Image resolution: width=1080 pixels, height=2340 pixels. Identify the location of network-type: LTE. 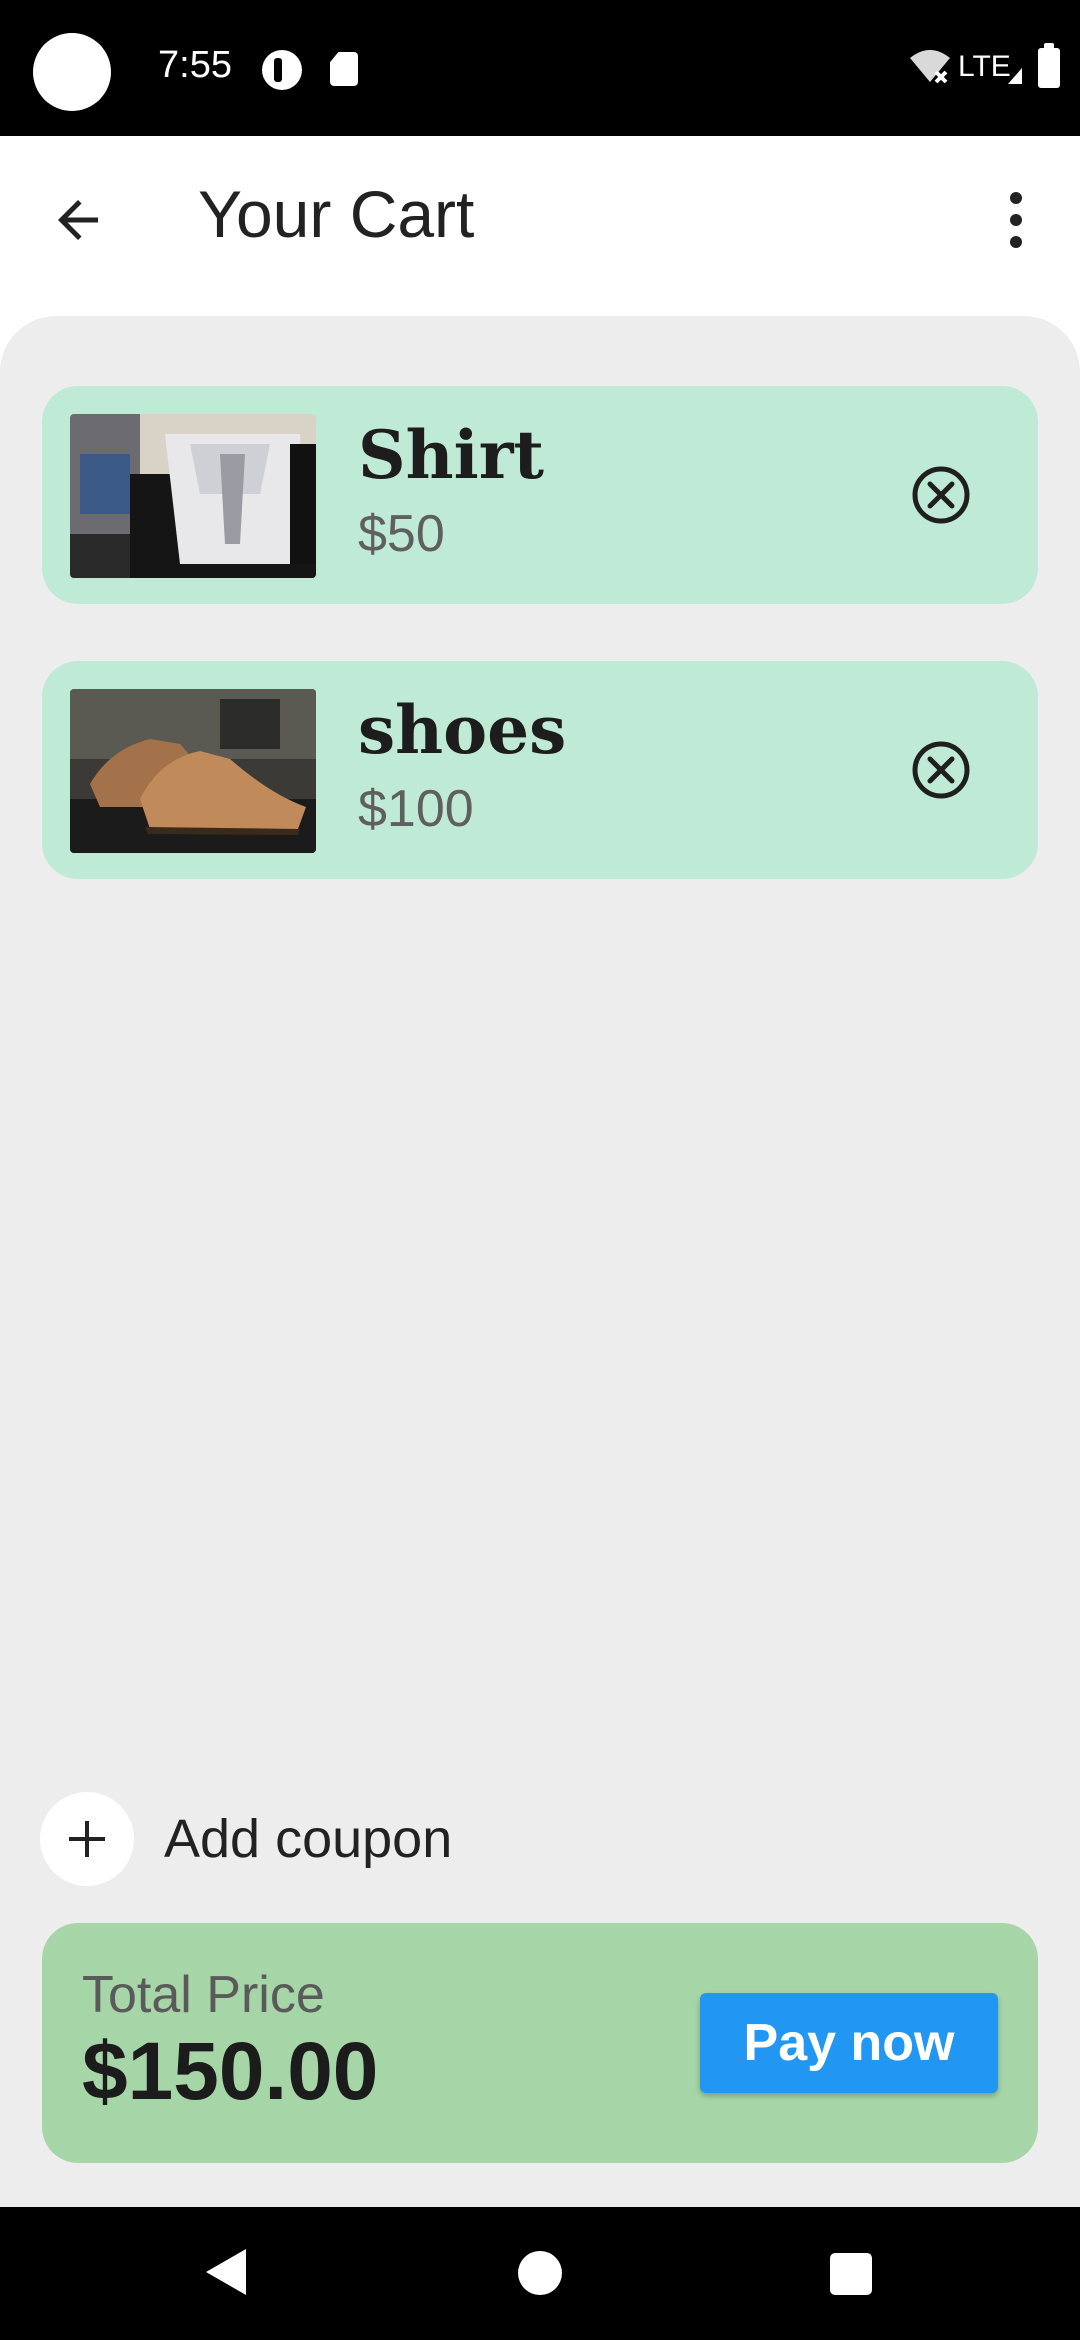
(984, 66).